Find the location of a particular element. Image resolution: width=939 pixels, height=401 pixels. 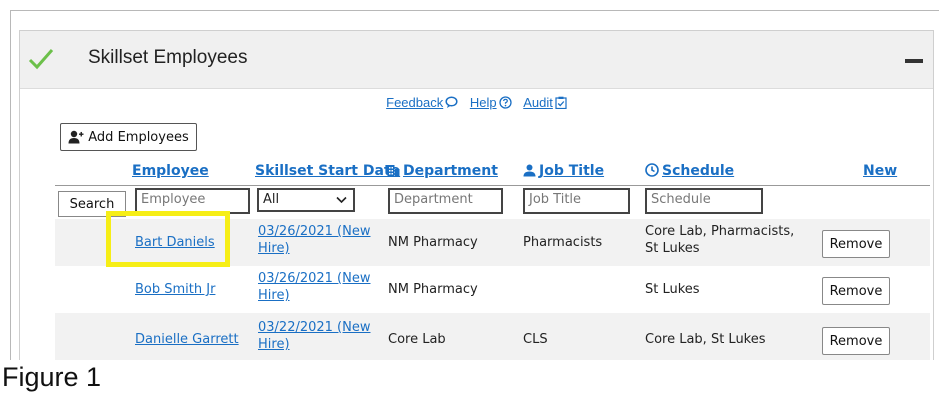

schedule-header-label: Schedule is located at coordinates (698, 171).